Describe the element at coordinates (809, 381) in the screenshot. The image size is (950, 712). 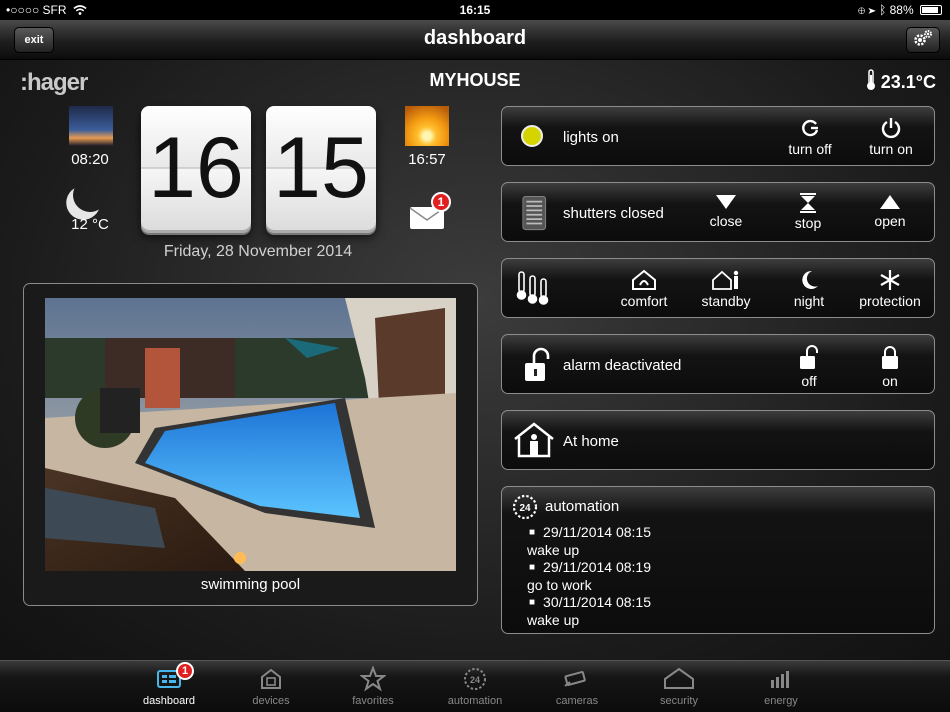
I see `alarm-off-label: off` at that location.